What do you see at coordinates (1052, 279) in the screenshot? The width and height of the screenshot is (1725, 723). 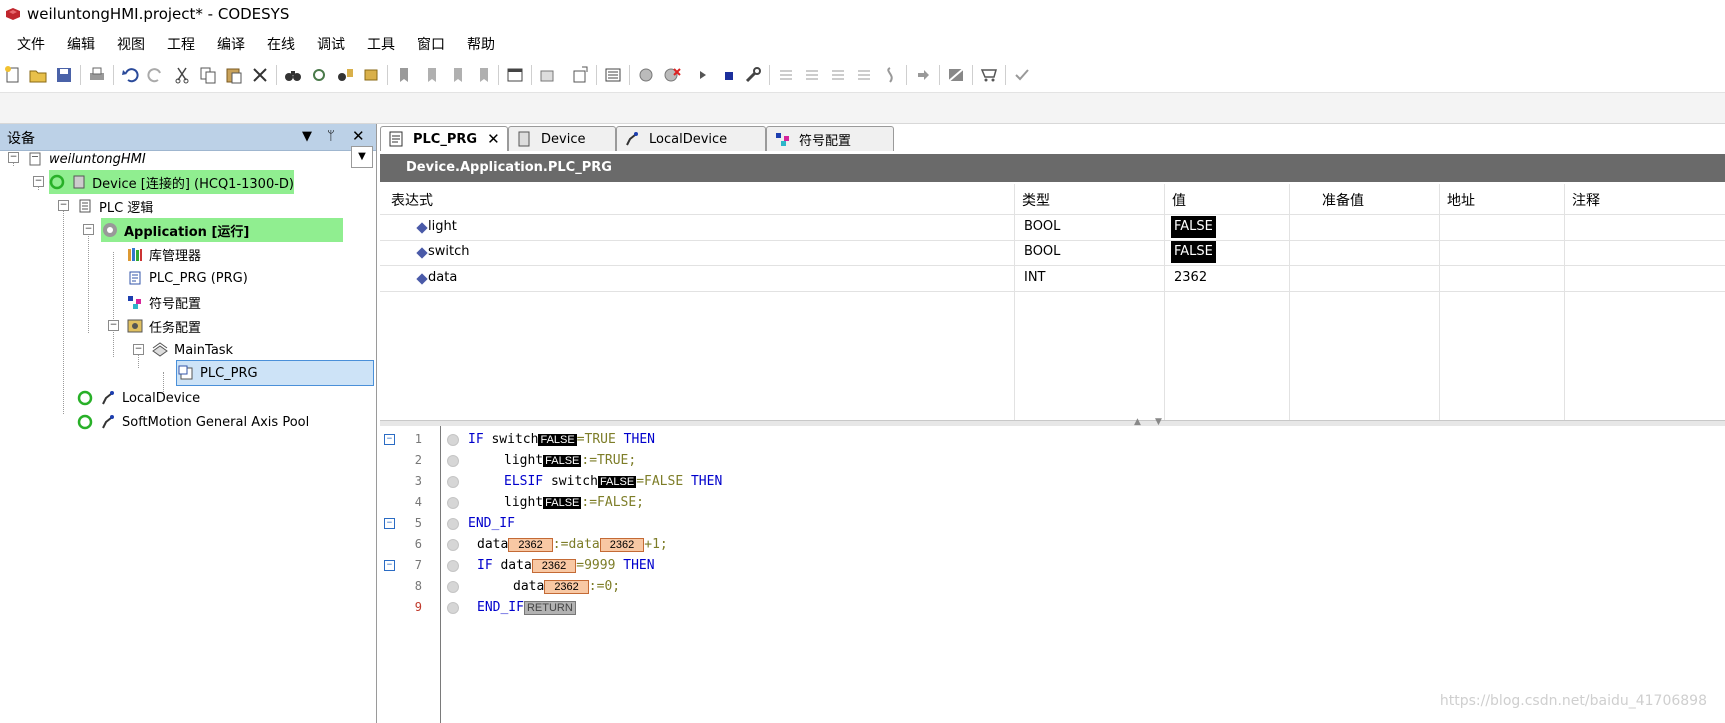 I see `table-row: data INT 2362` at bounding box center [1052, 279].